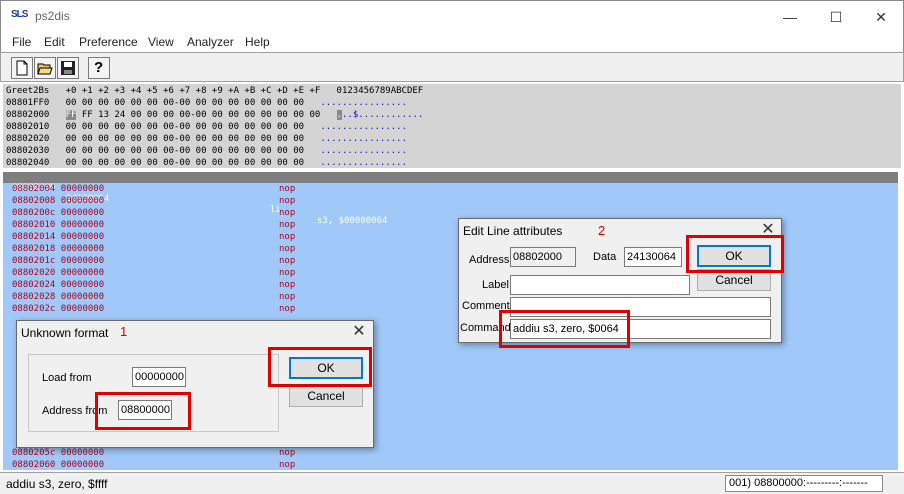  I want to click on label-label: Label, so click(495, 285).